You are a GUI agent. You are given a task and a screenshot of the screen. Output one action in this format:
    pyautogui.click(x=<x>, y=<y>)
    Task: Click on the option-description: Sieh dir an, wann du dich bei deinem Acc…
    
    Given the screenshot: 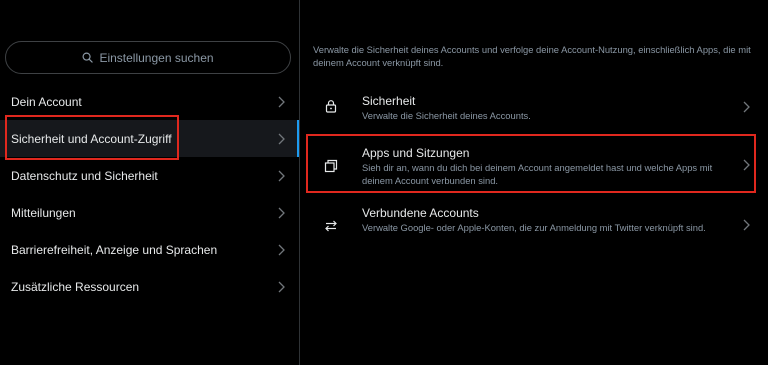 What is the action you would take?
    pyautogui.click(x=537, y=174)
    